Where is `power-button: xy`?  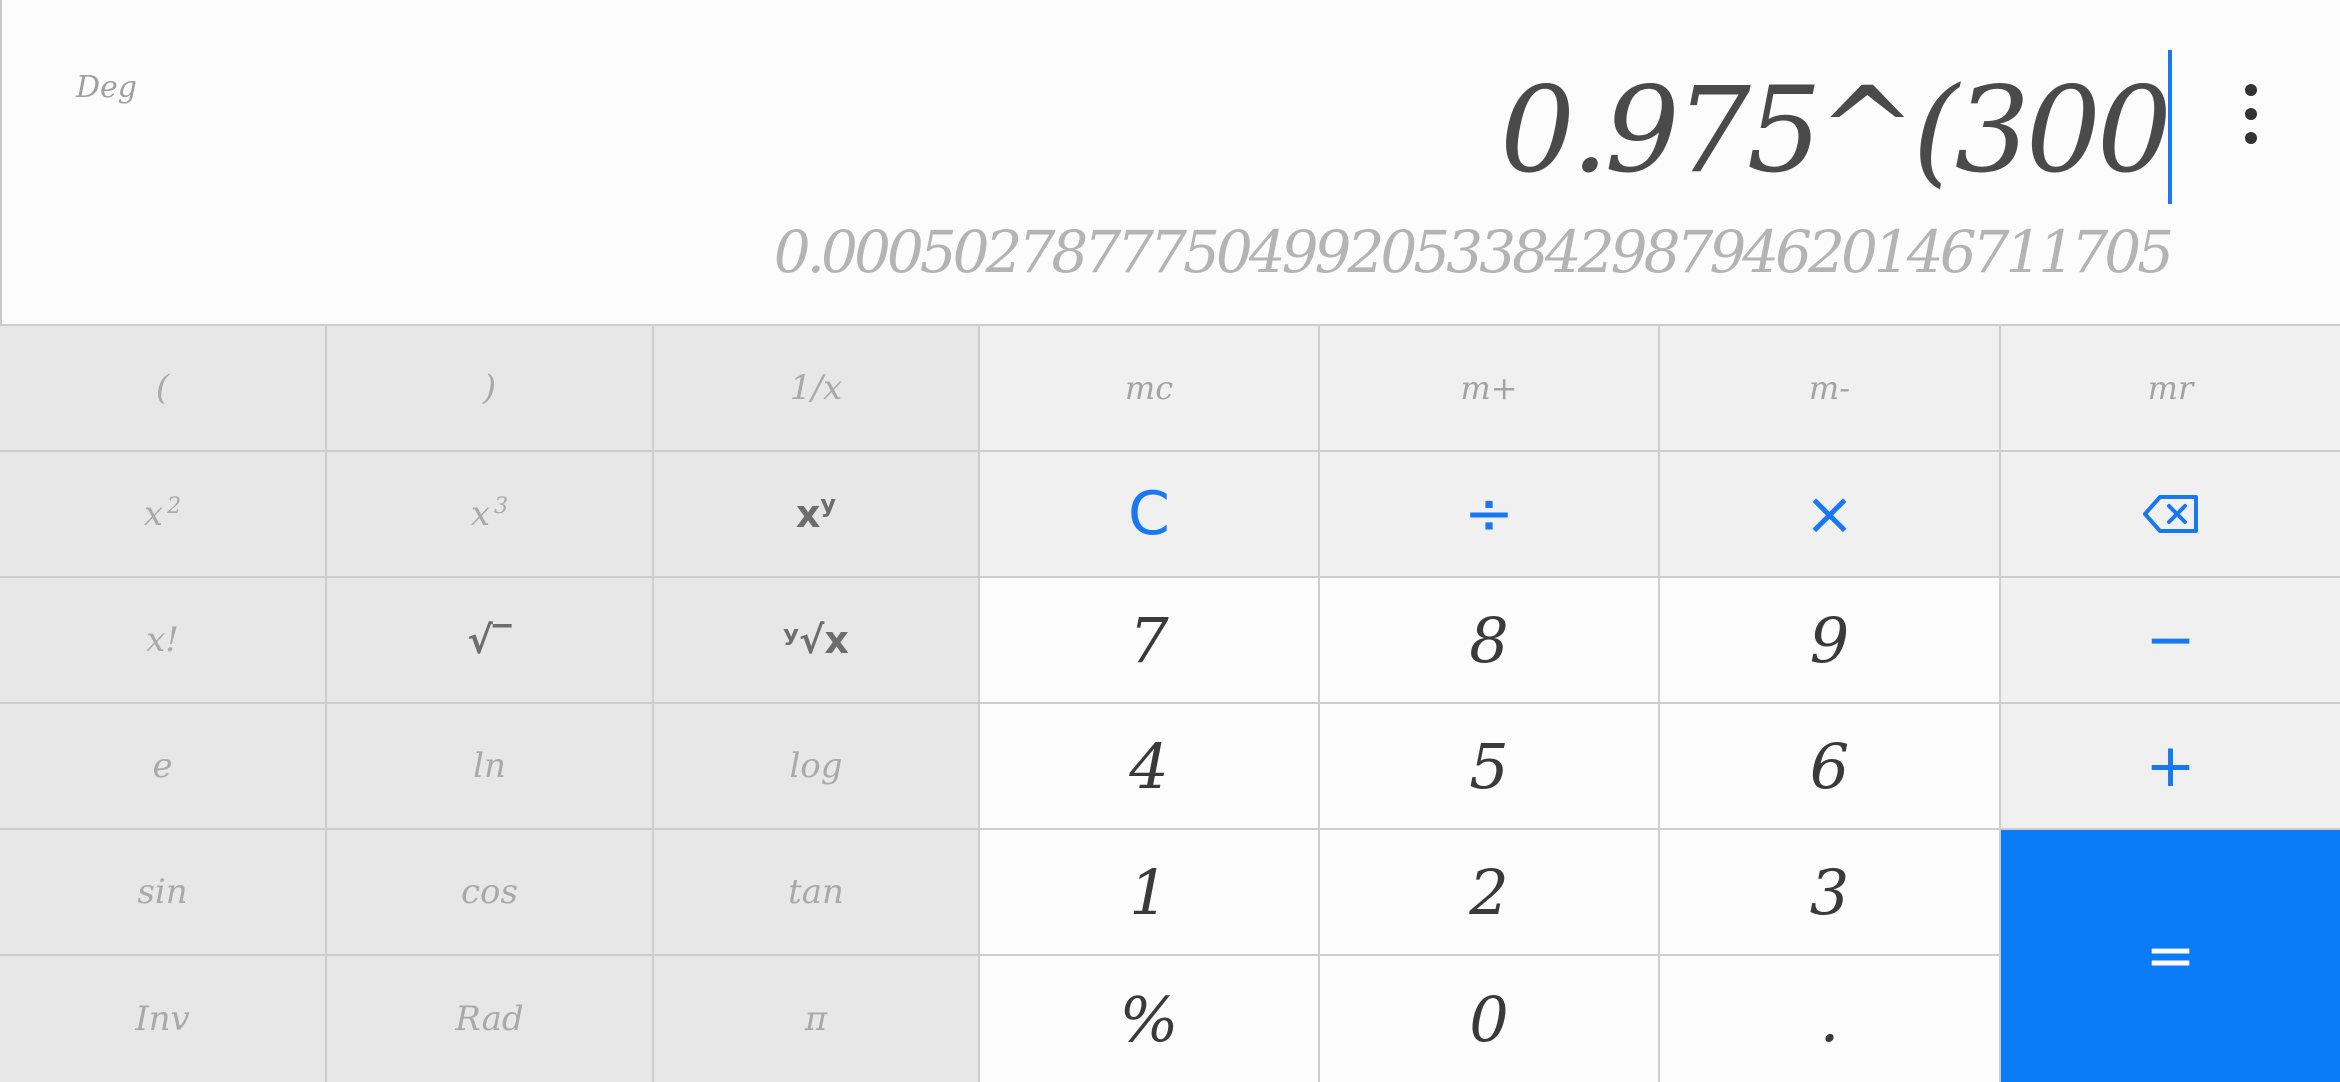 power-button: xy is located at coordinates (817, 515).